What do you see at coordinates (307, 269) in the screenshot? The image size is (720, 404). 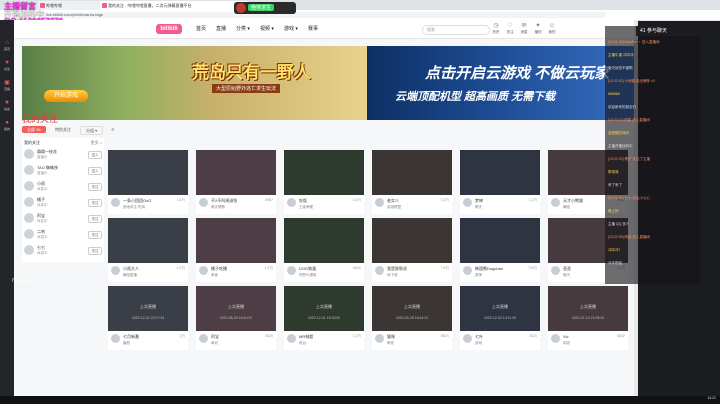 I see `streamer-name: DOG狗蛋` at bounding box center [307, 269].